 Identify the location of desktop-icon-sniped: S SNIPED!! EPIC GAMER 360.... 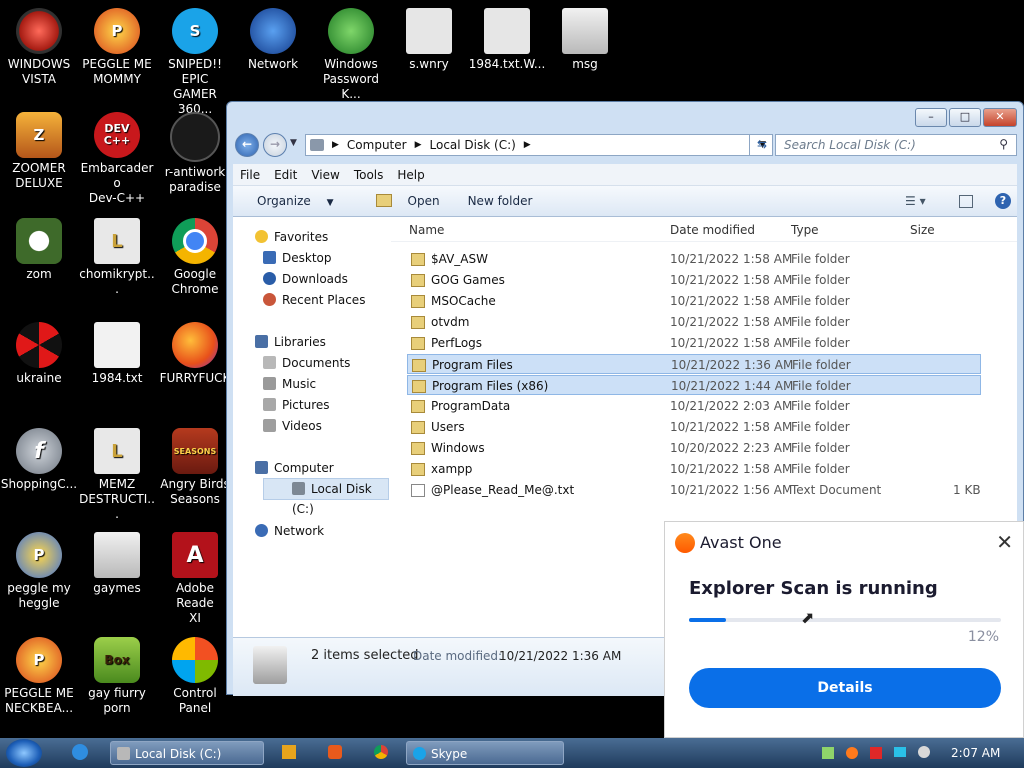
(195, 62).